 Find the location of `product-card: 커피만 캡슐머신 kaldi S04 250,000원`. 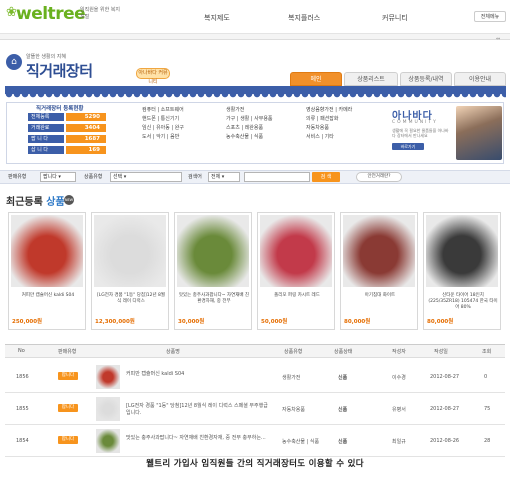

product-card: 커피만 캡슐머신 kaldi S04 250,000원 is located at coordinates (47, 271).